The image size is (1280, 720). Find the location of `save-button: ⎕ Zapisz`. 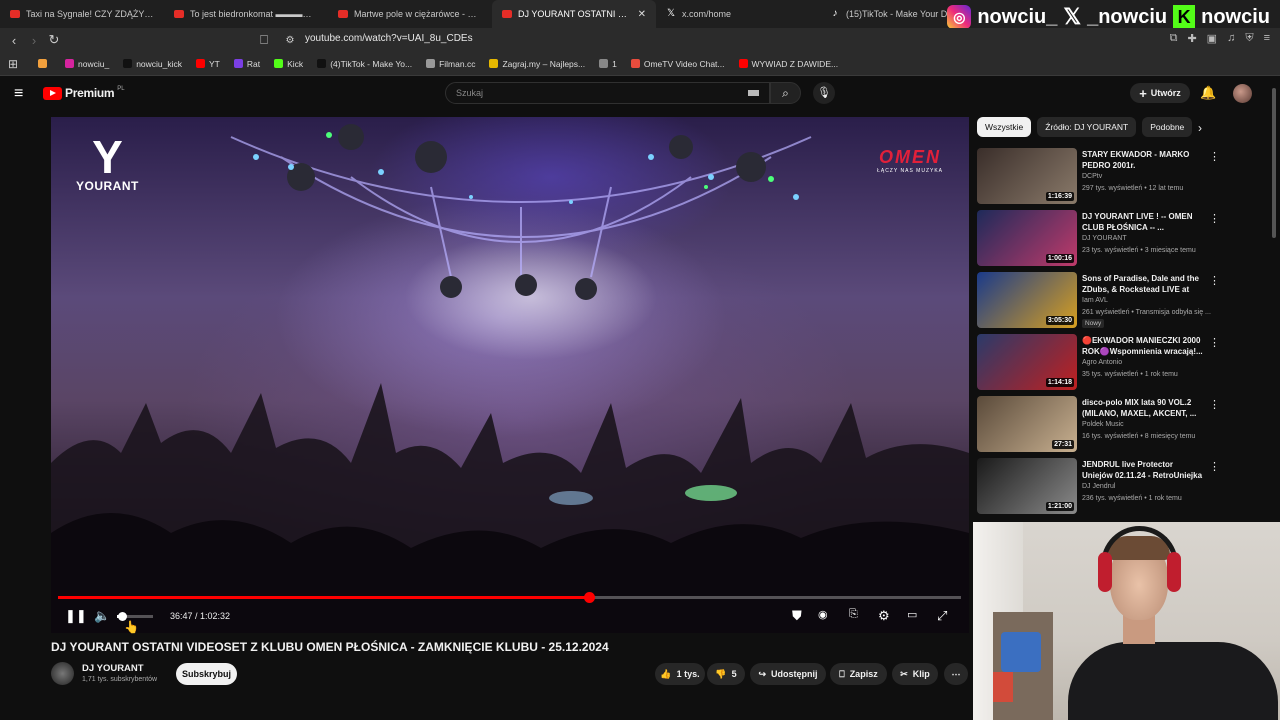

save-button: ⎕ Zapisz is located at coordinates (858, 674).